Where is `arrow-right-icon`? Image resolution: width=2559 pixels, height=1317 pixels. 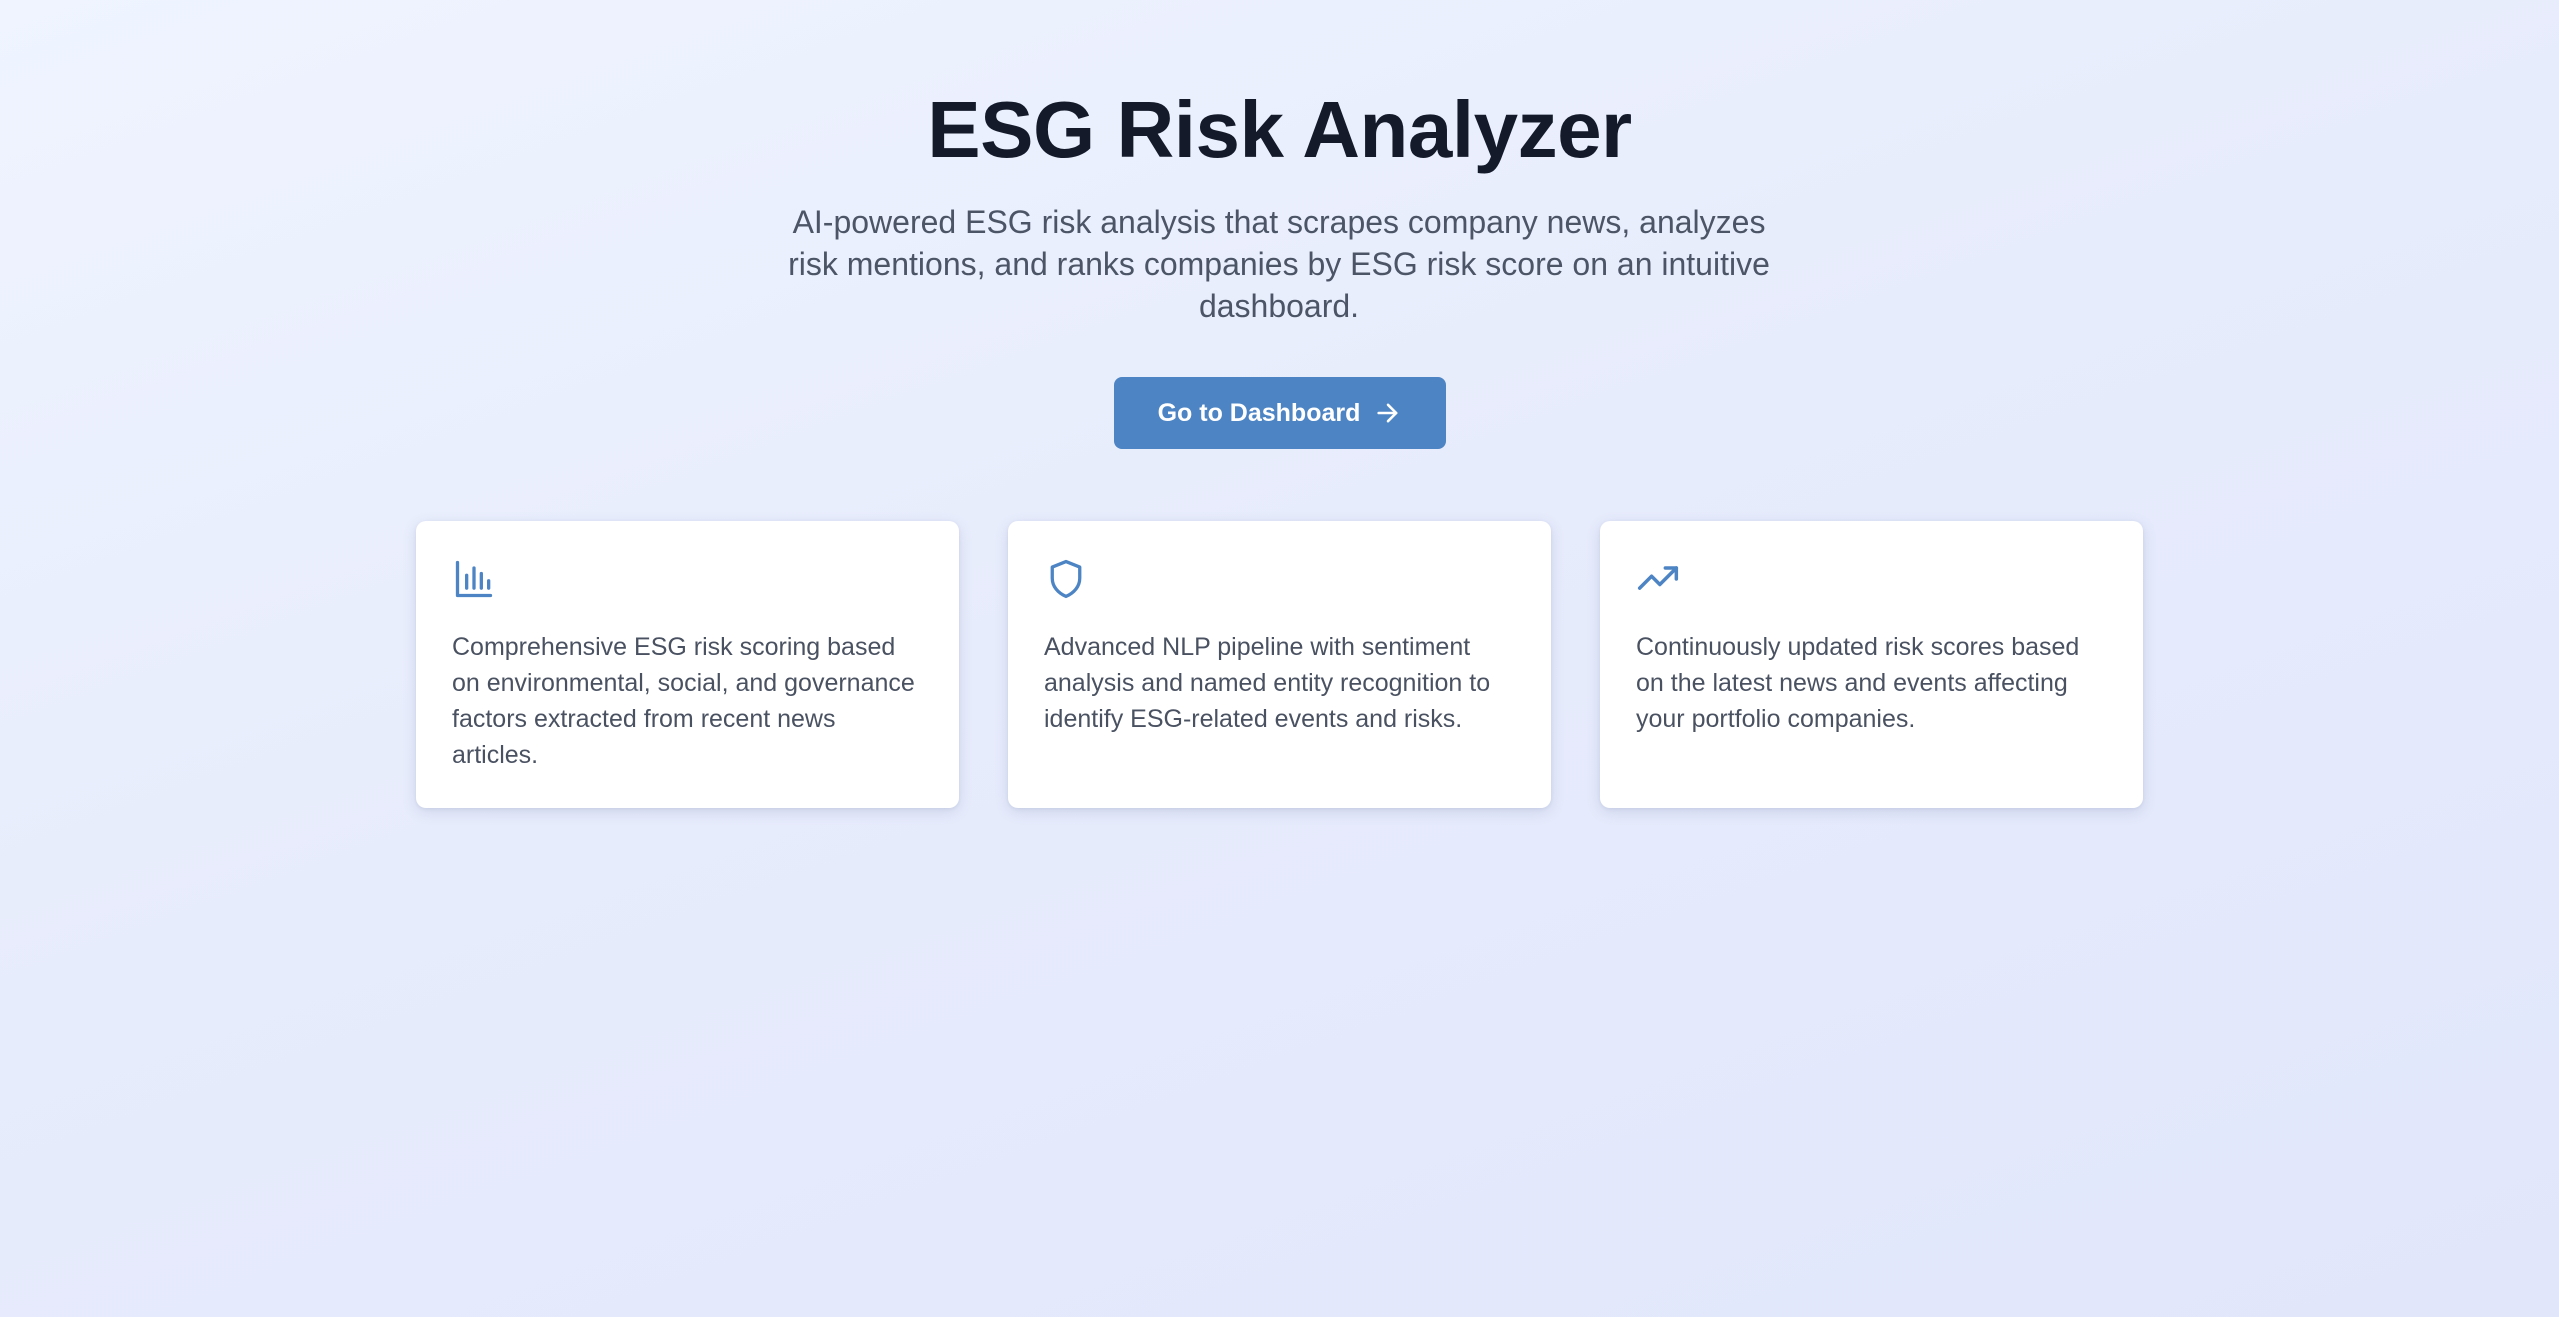 arrow-right-icon is located at coordinates (1387, 413).